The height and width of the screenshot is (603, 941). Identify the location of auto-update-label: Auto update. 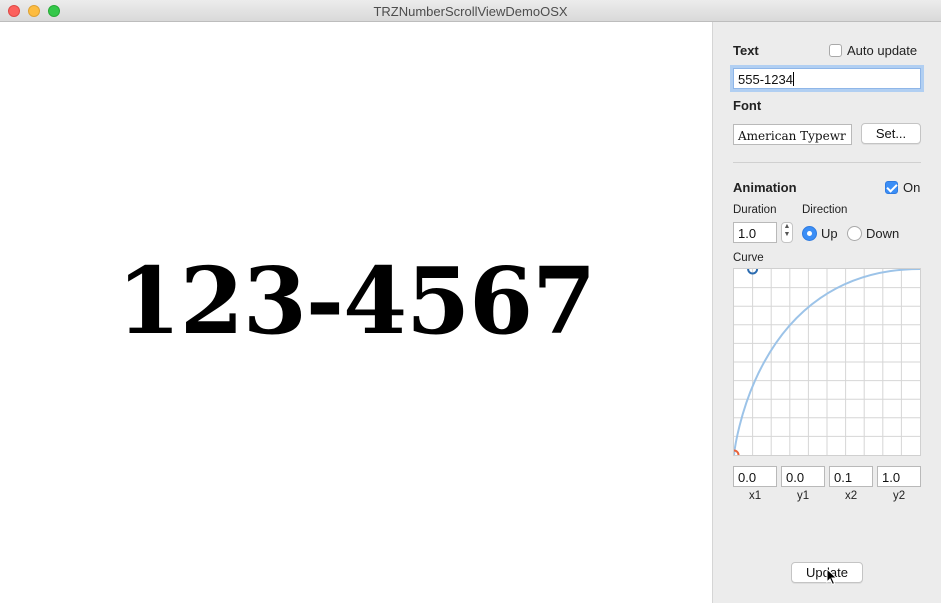
(882, 50).